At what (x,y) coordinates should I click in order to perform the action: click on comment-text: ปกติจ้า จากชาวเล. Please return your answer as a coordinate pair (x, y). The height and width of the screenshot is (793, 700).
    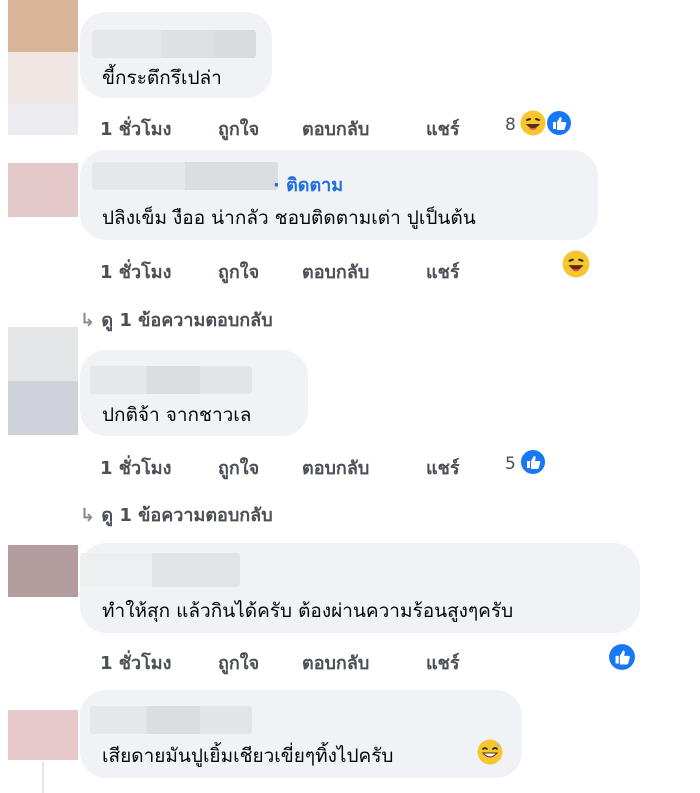
    Looking at the image, I should click on (177, 415).